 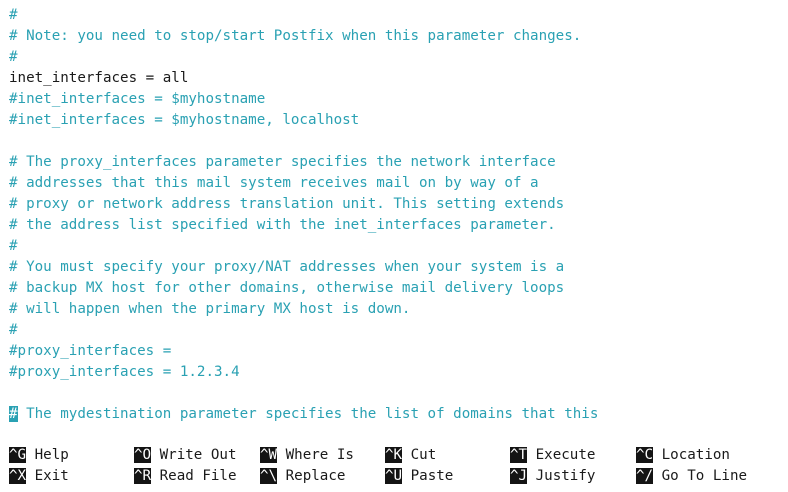 I want to click on shortcut-exit: ^X Exit, so click(x=39, y=476).